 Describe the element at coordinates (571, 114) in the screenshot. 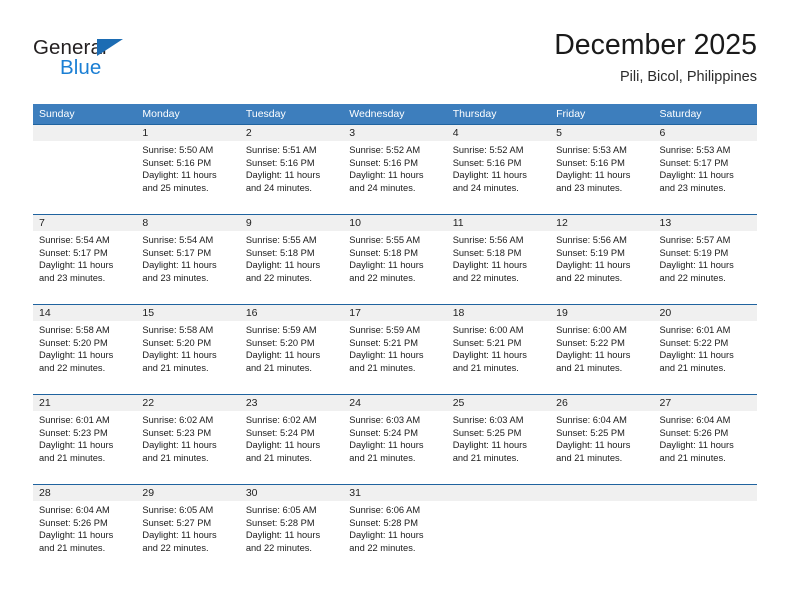

I see `weekday-header-friday: Friday` at that location.